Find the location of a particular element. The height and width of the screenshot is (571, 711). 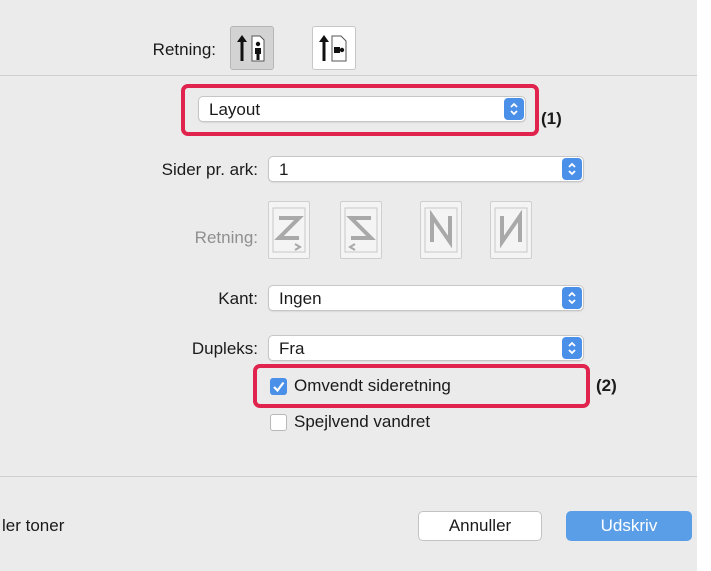

cancel-button: Annuller is located at coordinates (480, 526).